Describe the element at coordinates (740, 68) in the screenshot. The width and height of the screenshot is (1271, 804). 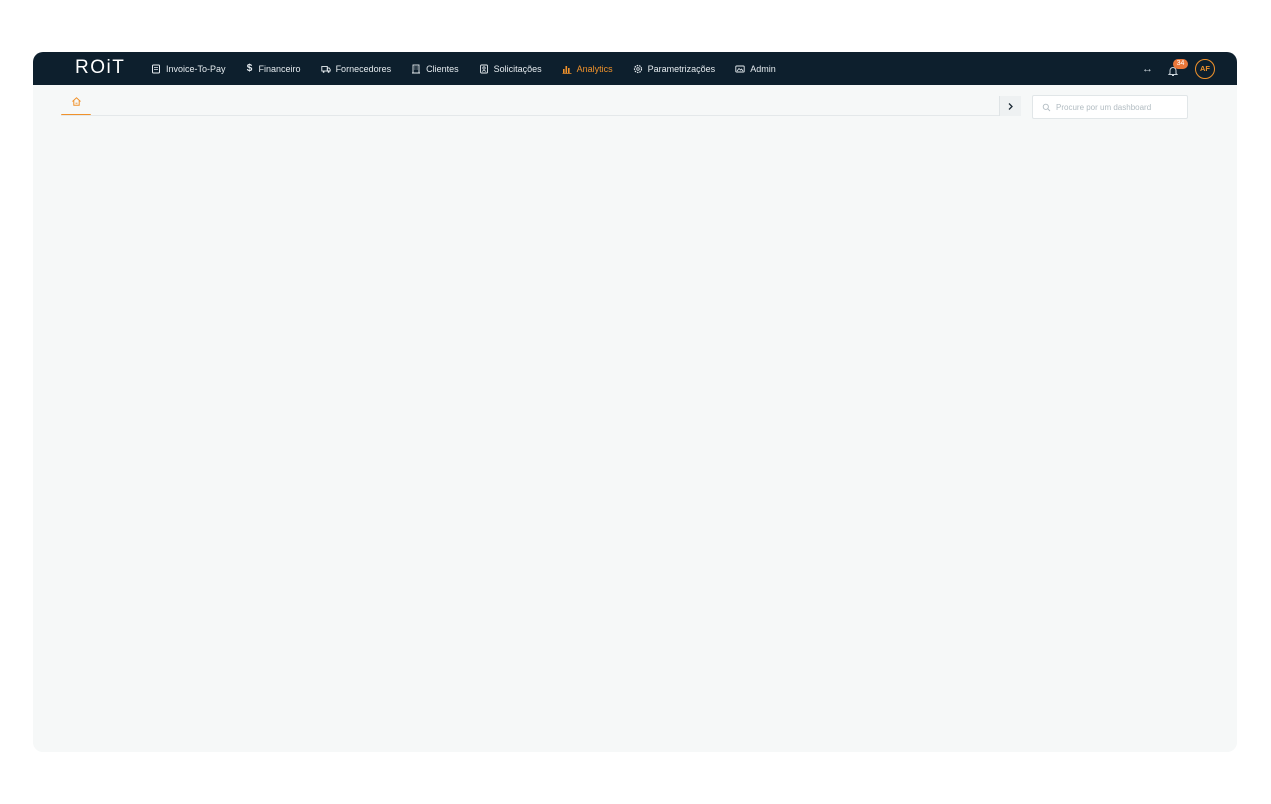
I see `admin-icon` at that location.